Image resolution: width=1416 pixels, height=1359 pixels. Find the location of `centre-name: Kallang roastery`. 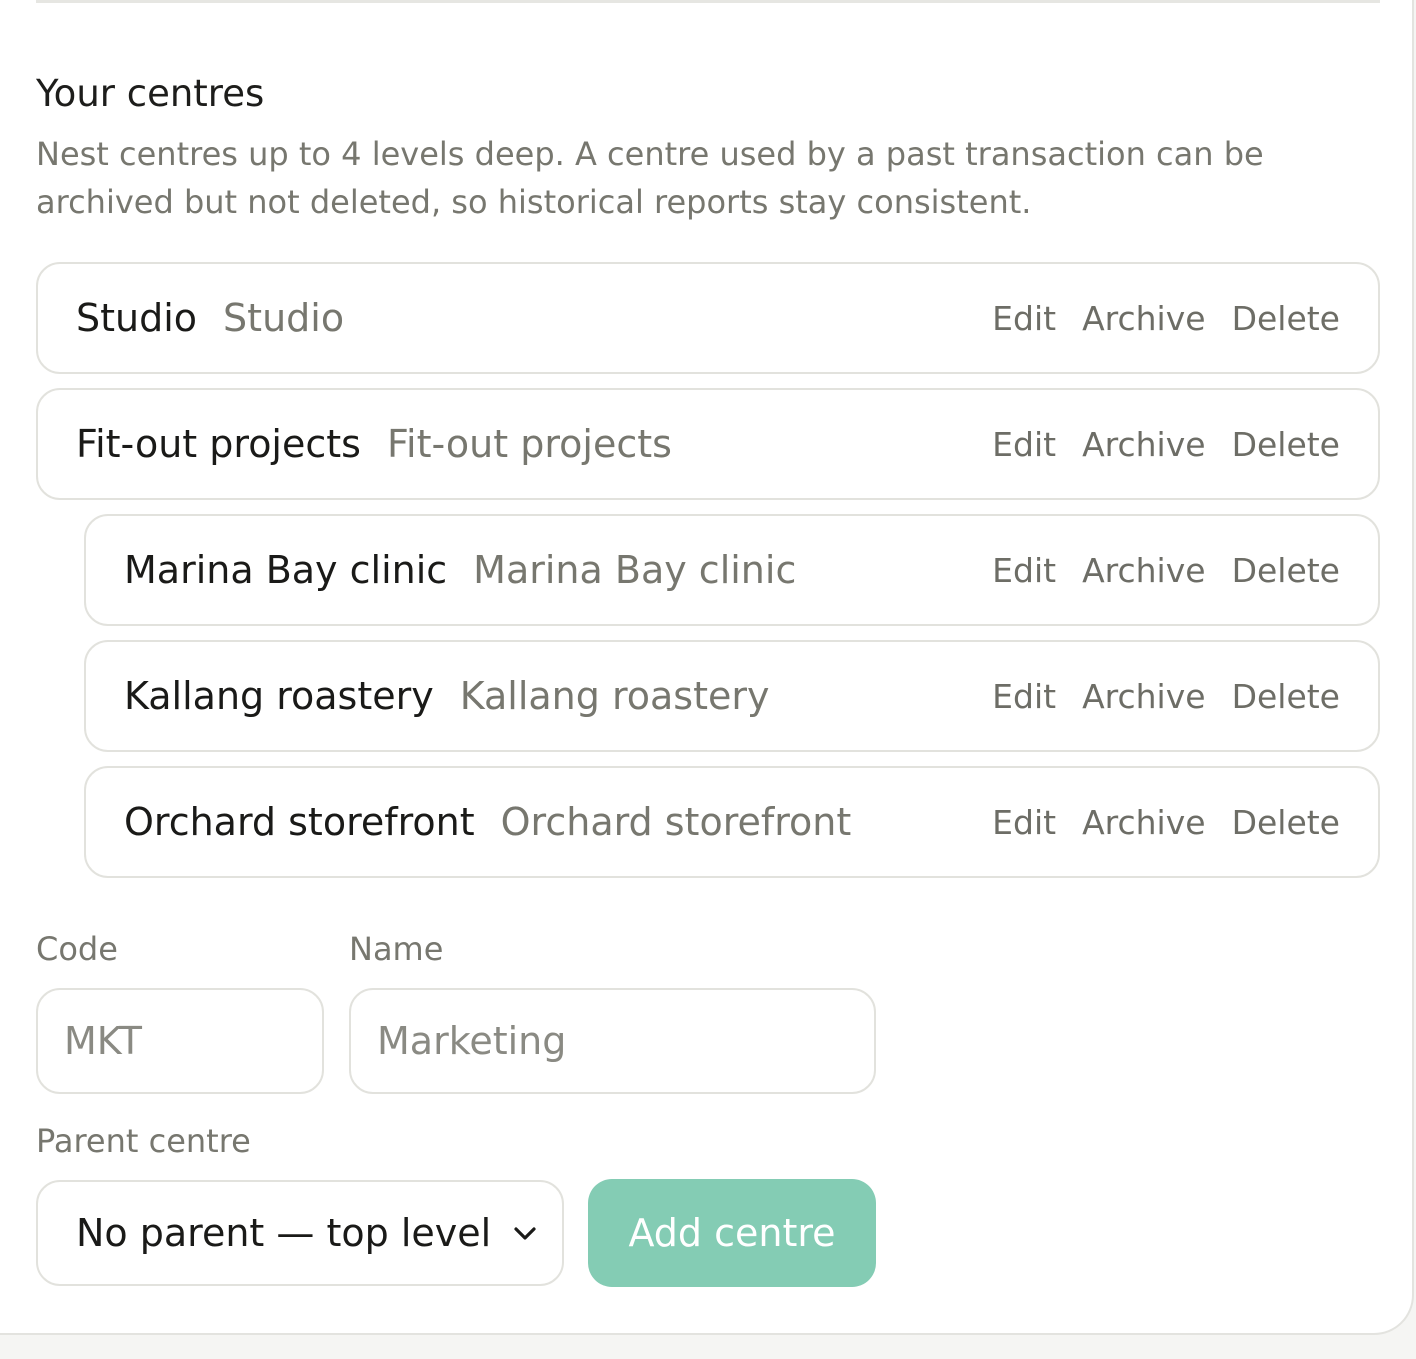

centre-name: Kallang roastery is located at coordinates (614, 696).